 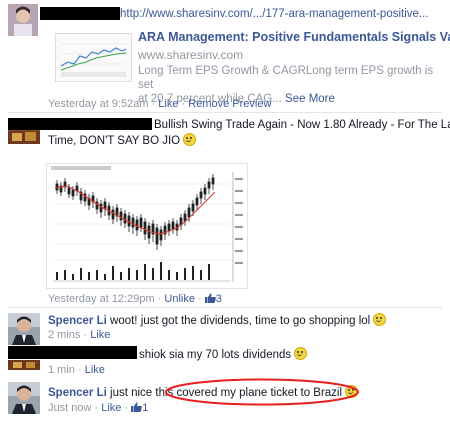 I want to click on comment-3-meta: Just now · Like · 1, so click(x=98, y=408).